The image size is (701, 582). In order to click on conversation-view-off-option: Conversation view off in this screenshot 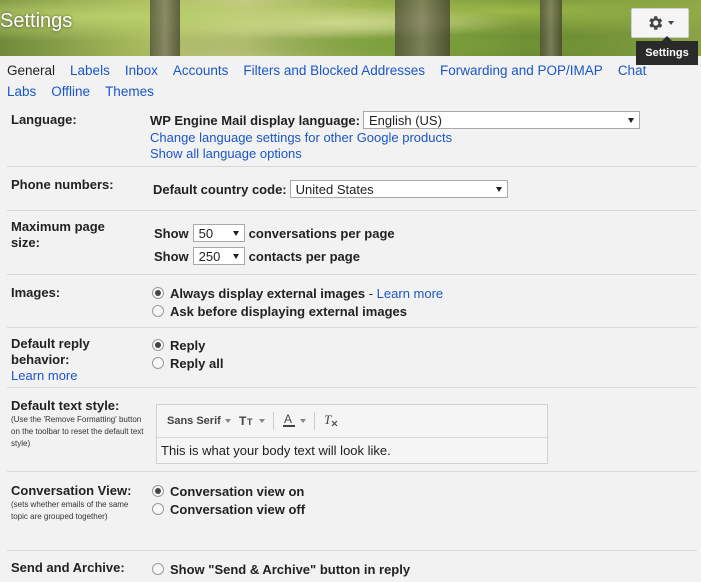, I will do `click(228, 509)`.